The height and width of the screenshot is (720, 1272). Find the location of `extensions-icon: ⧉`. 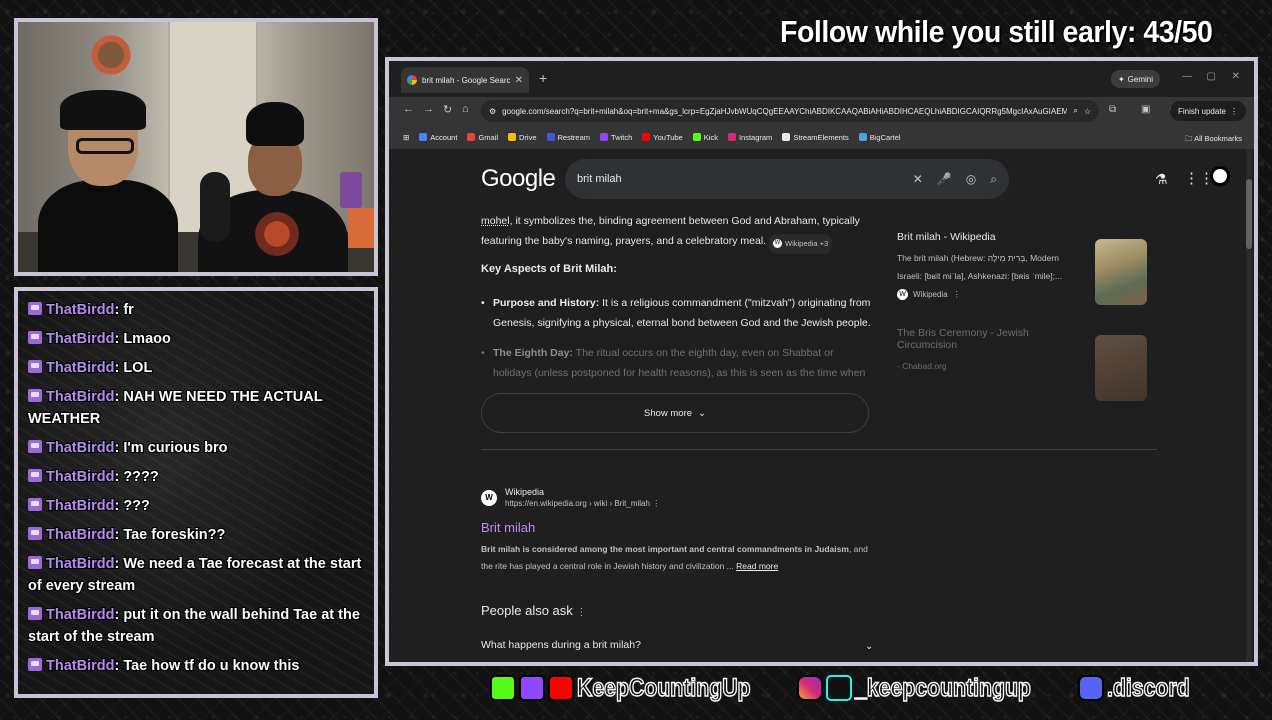

extensions-icon: ⧉ is located at coordinates (1112, 109).